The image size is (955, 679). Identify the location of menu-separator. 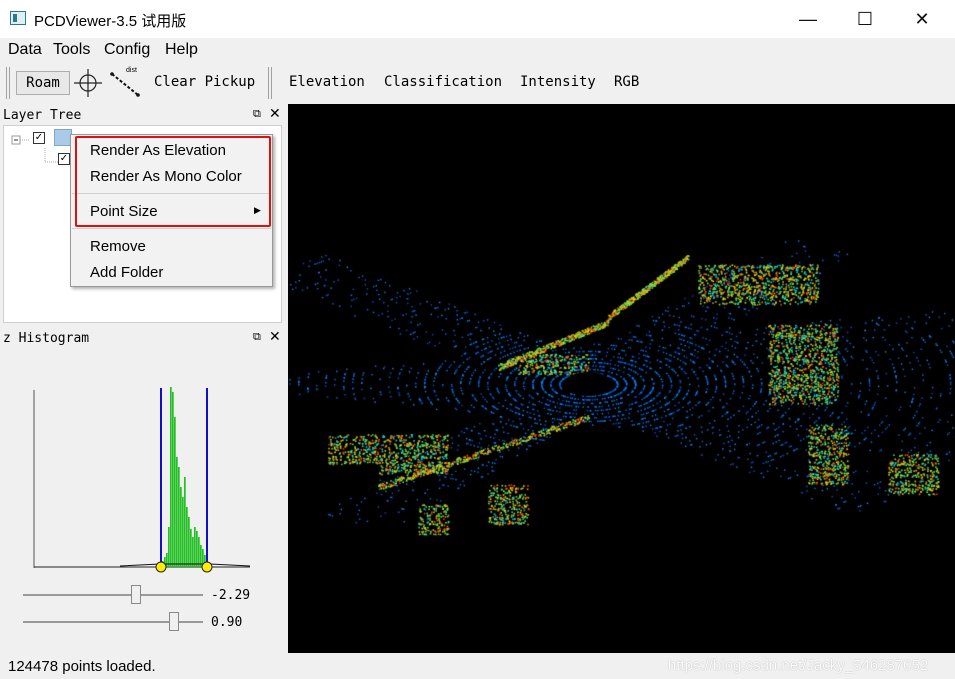
(171, 228).